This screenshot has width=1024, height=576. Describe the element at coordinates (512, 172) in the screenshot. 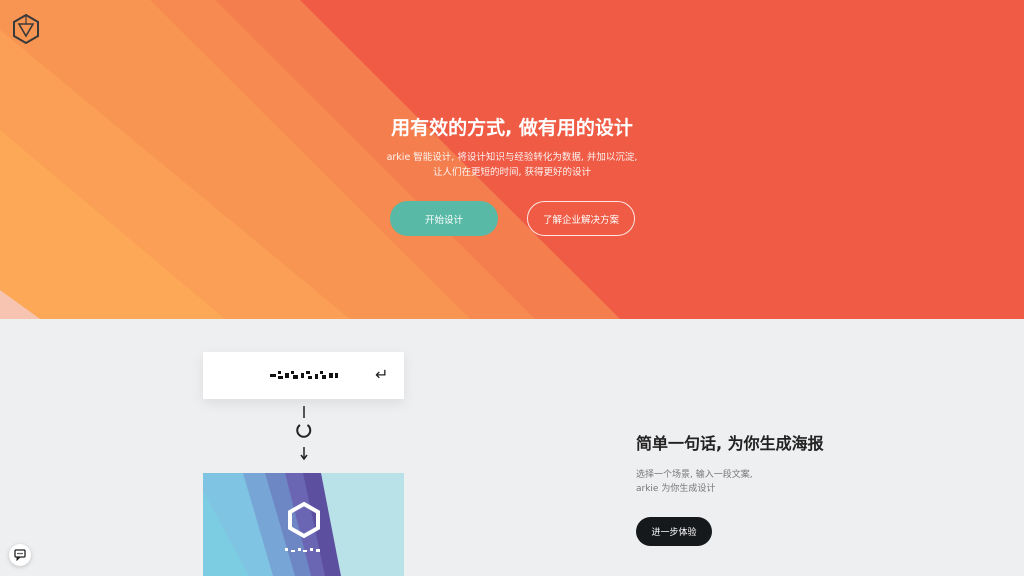

I see `hero-subtitle-line-2: 让人们在更短的时间, 获得更好的设计` at that location.